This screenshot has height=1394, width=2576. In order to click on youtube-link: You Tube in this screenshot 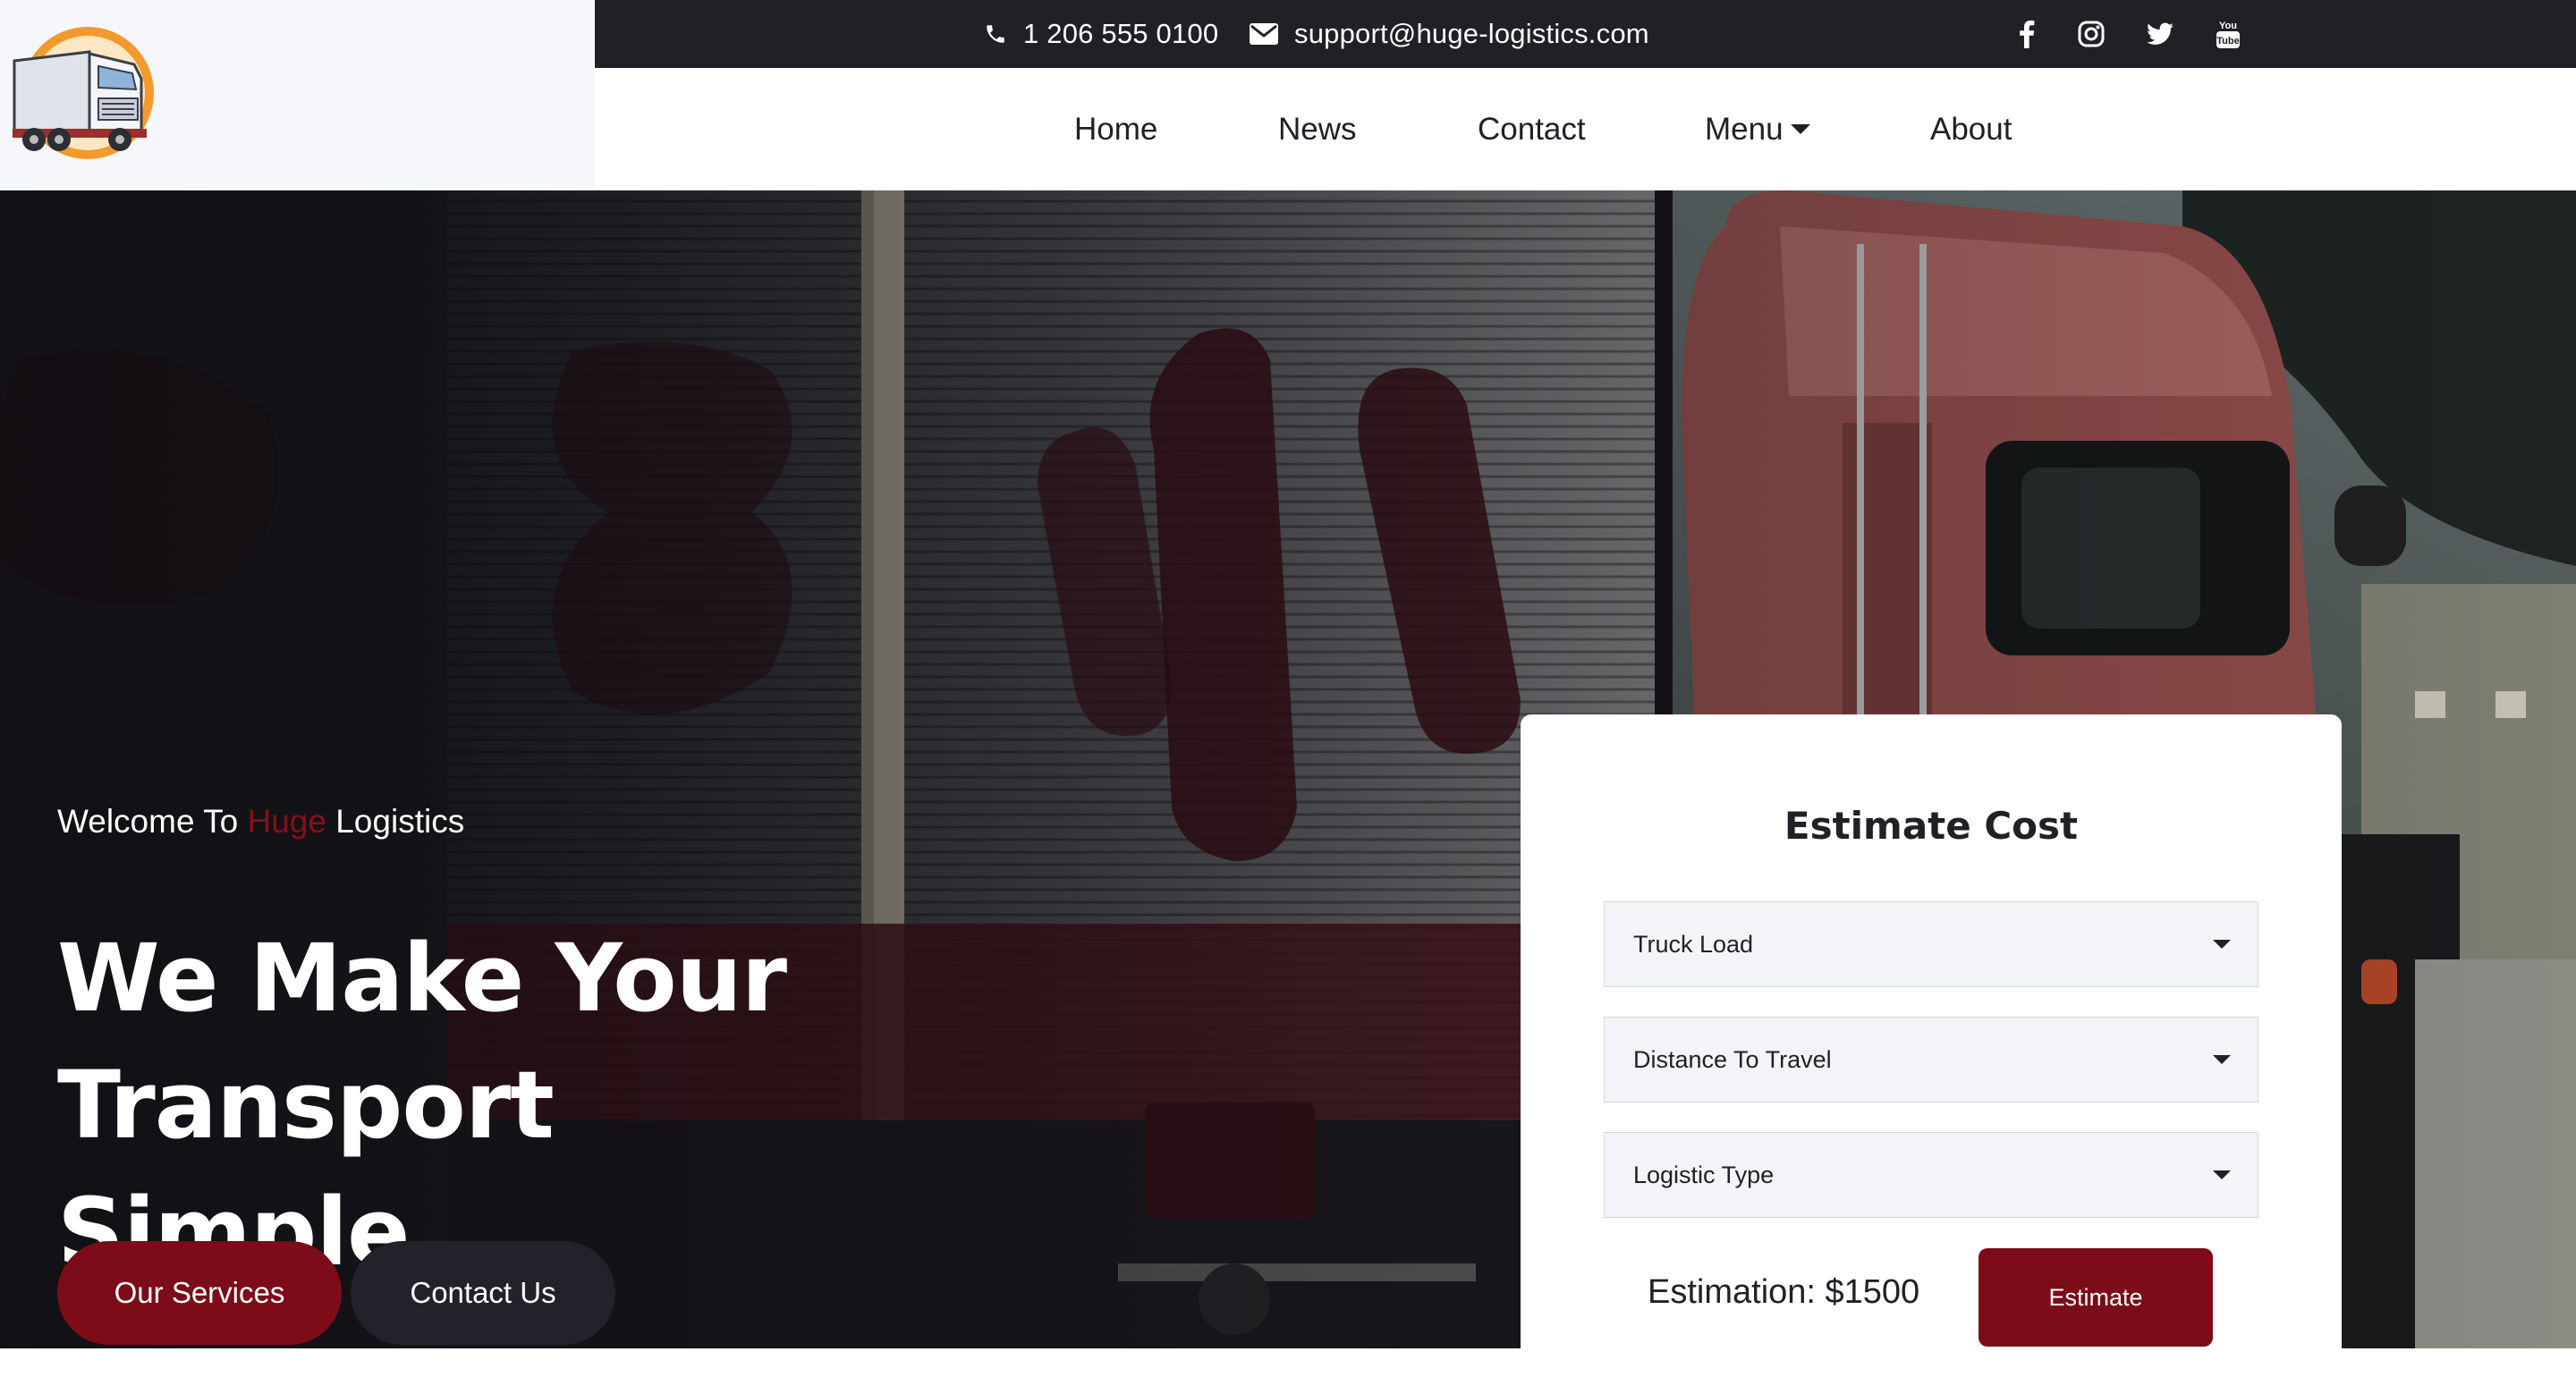, I will do `click(2228, 34)`.